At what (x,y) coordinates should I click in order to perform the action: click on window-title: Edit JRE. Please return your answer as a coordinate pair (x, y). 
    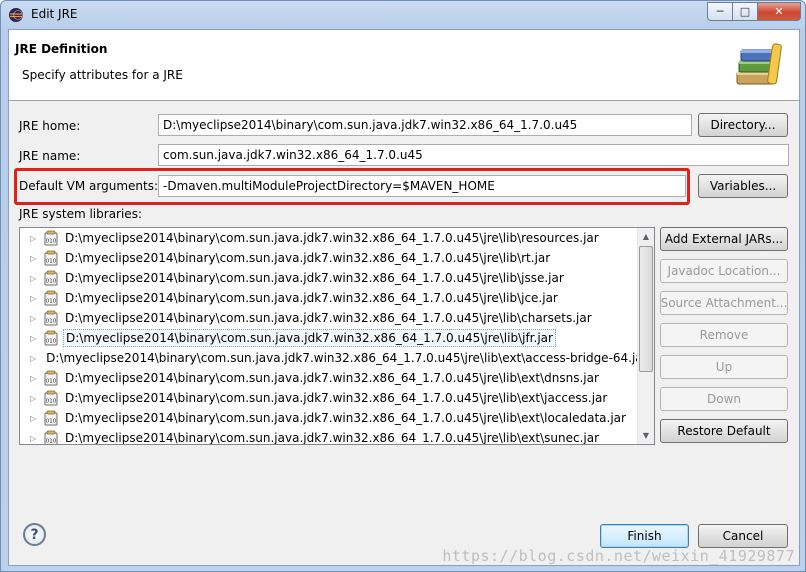
    Looking at the image, I should click on (54, 14).